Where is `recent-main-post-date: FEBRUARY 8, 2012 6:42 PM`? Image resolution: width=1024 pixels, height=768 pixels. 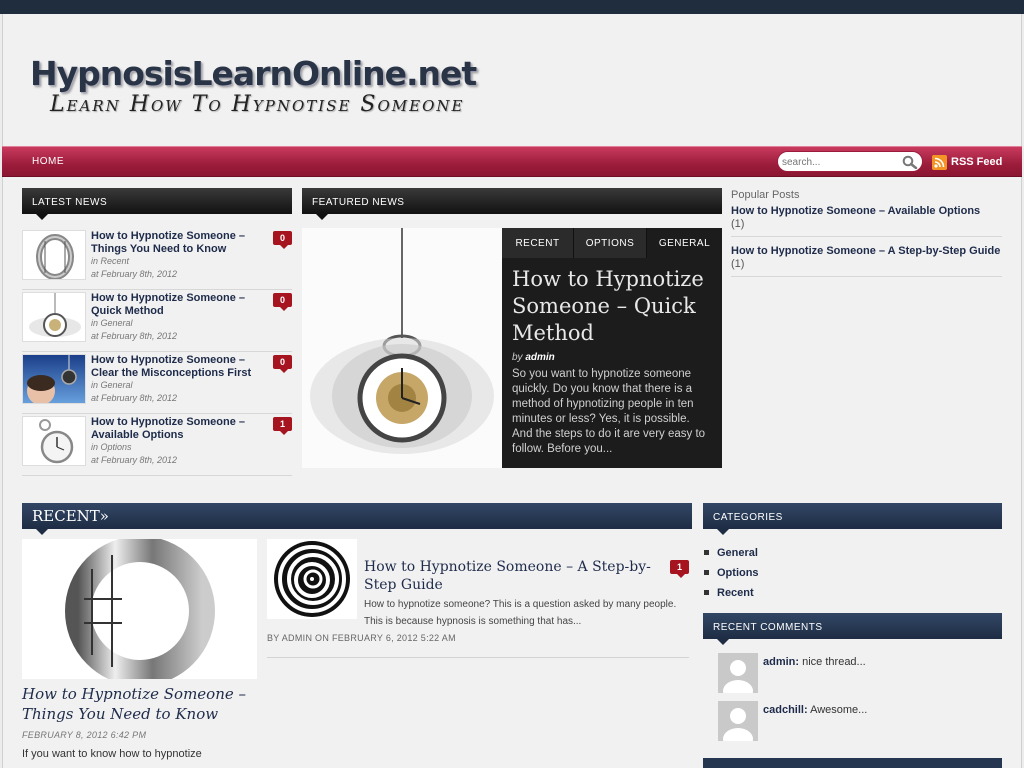 recent-main-post-date: FEBRUARY 8, 2012 6:42 PM is located at coordinates (84, 735).